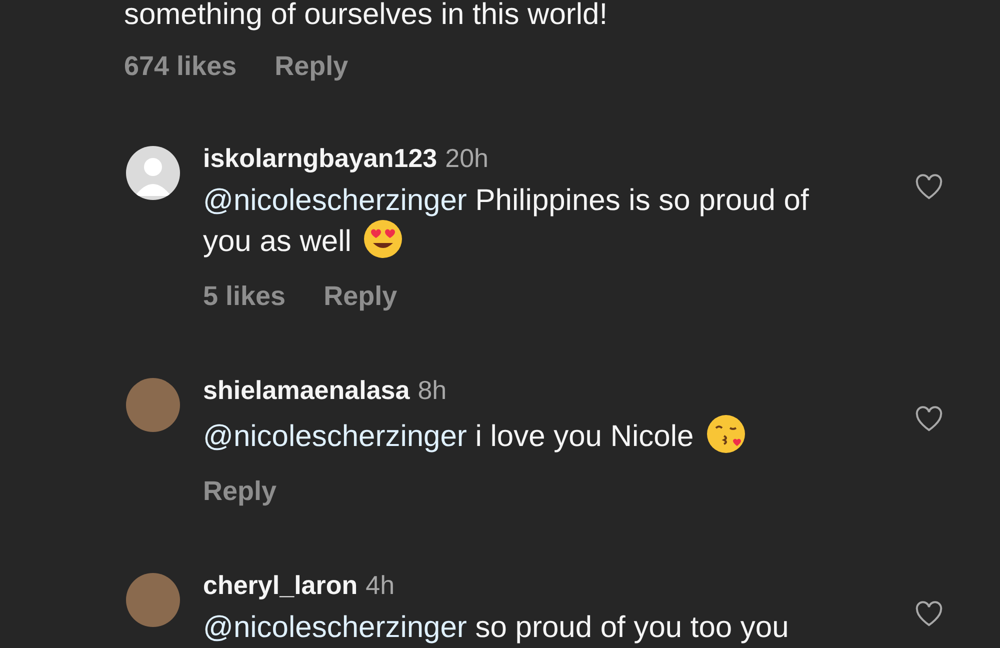  What do you see at coordinates (380, 585) in the screenshot?
I see `comment-time: 4h` at bounding box center [380, 585].